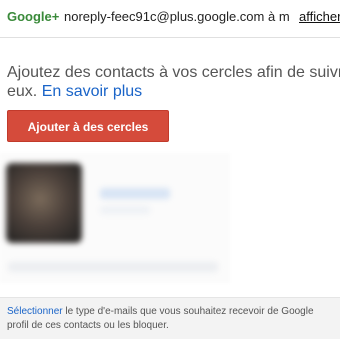 The width and height of the screenshot is (340, 339). Describe the element at coordinates (35, 311) in the screenshot. I see `select-email-types-link: Sélectionner` at that location.